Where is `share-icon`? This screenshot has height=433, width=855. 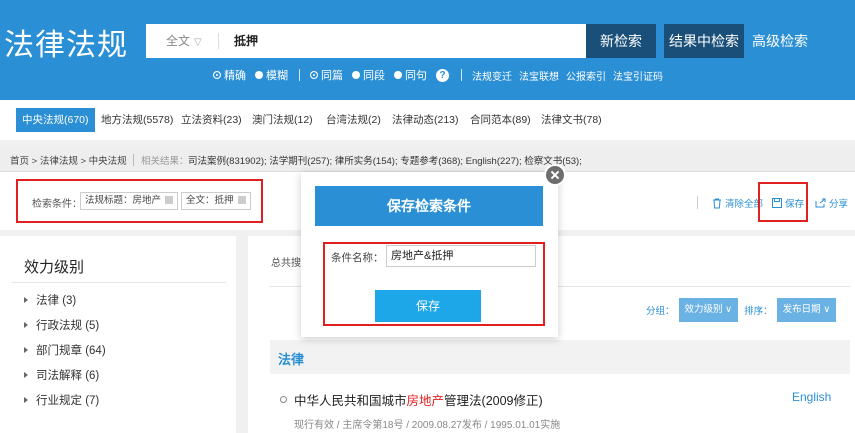
share-icon is located at coordinates (820, 203).